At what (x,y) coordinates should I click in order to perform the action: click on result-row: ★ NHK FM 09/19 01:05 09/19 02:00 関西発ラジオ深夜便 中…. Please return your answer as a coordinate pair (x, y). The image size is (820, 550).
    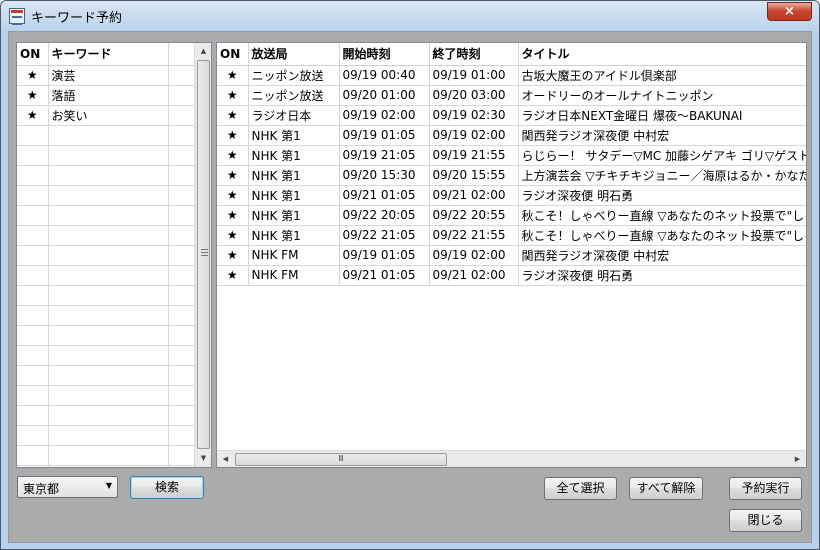
    Looking at the image, I should click on (511, 255).